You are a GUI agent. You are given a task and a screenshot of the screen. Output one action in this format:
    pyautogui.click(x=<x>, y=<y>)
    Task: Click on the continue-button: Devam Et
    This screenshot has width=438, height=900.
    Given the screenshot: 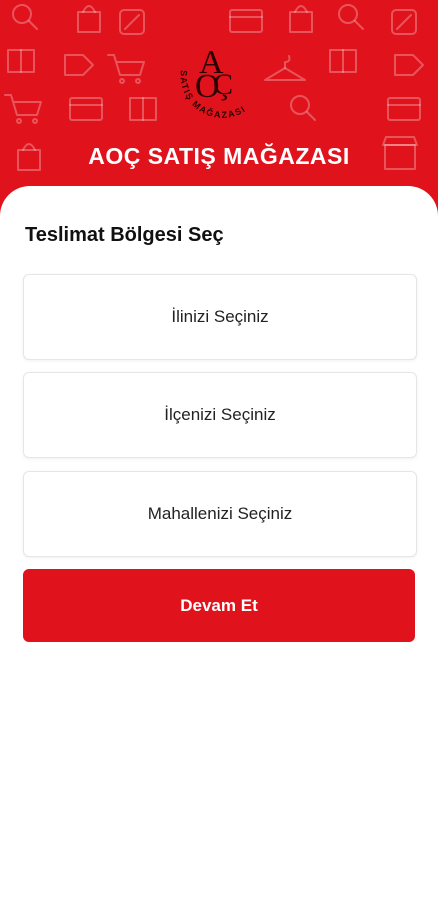 What is the action you would take?
    pyautogui.click(x=219, y=605)
    